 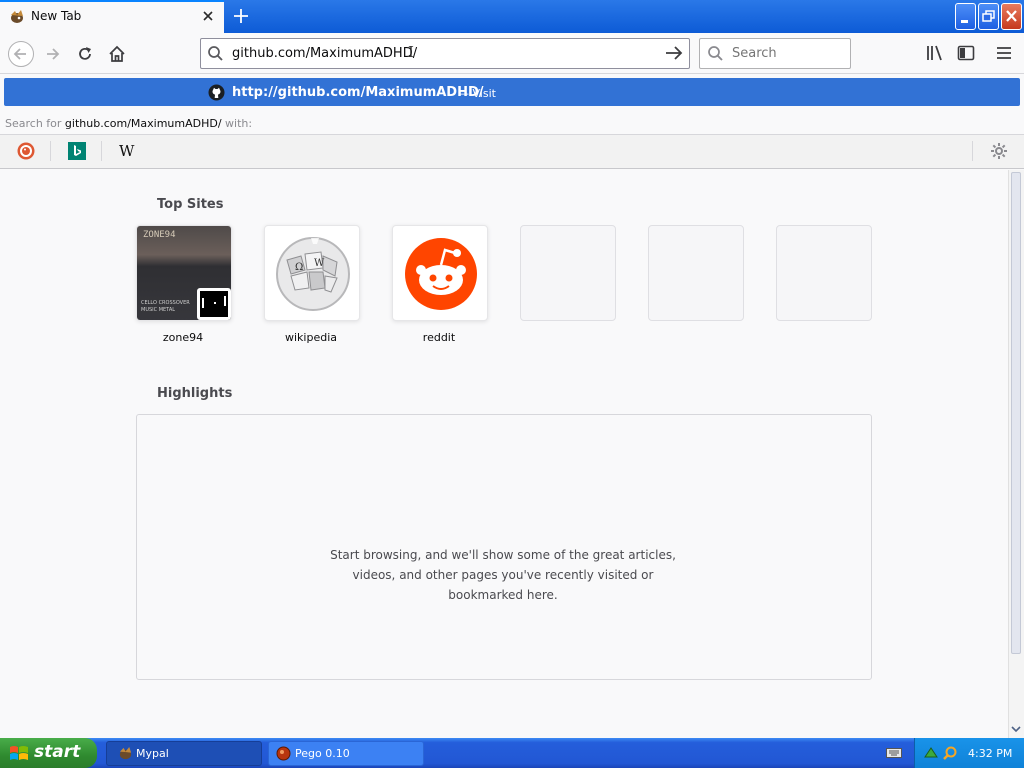 I want to click on search-with-term: github.com/MaximumADHD/, so click(x=143, y=123).